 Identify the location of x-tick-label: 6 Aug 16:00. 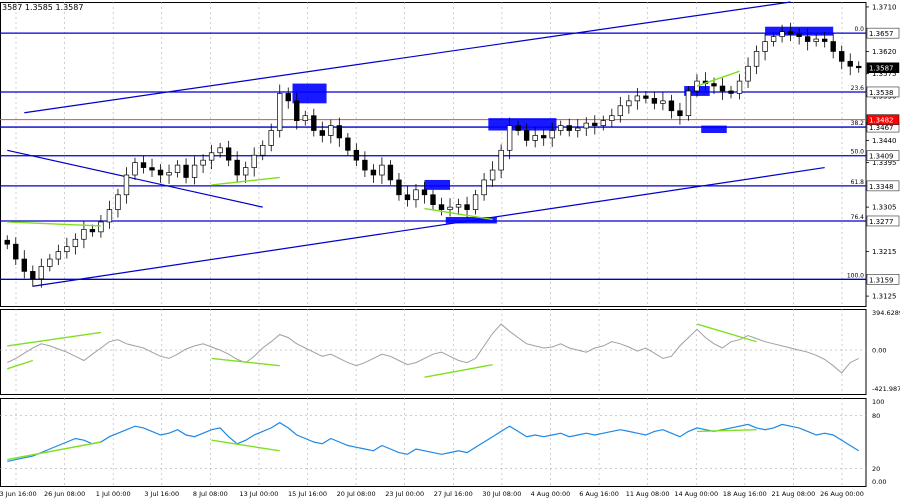
(599, 494).